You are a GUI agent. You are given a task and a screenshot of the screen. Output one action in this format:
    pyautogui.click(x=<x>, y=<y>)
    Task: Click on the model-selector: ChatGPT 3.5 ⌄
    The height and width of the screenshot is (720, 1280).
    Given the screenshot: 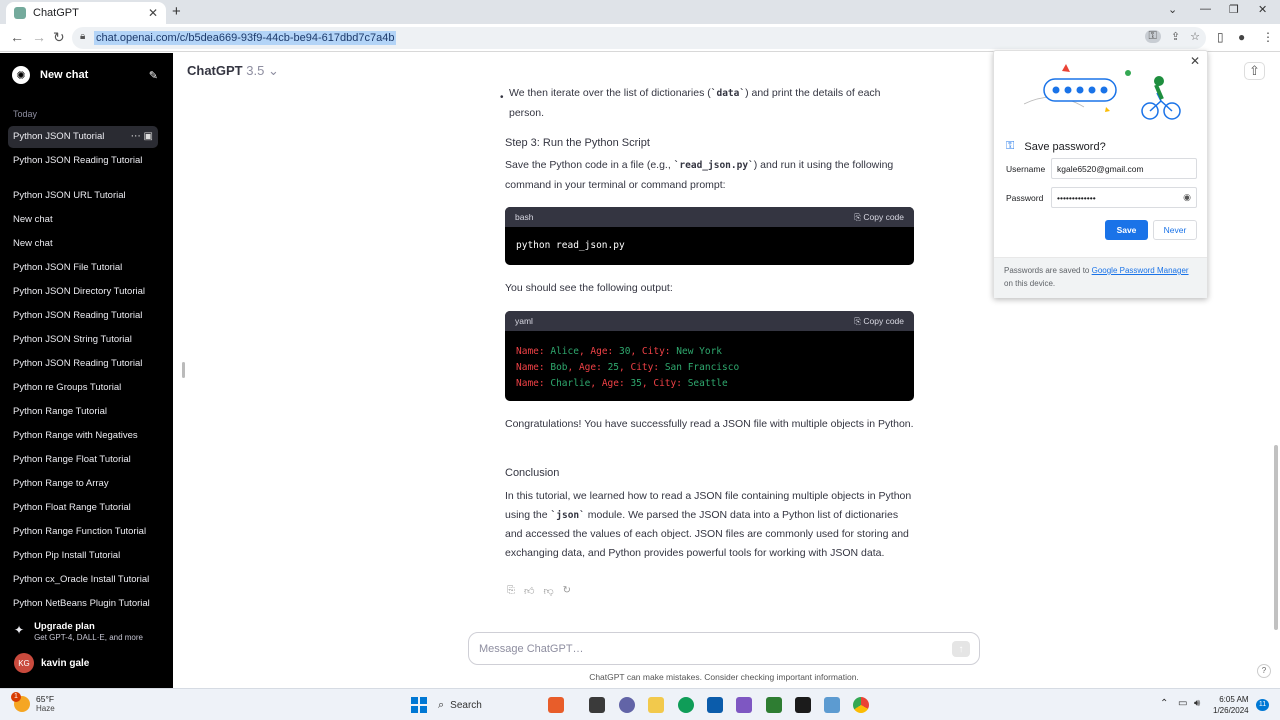 What is the action you would take?
    pyautogui.click(x=233, y=71)
    